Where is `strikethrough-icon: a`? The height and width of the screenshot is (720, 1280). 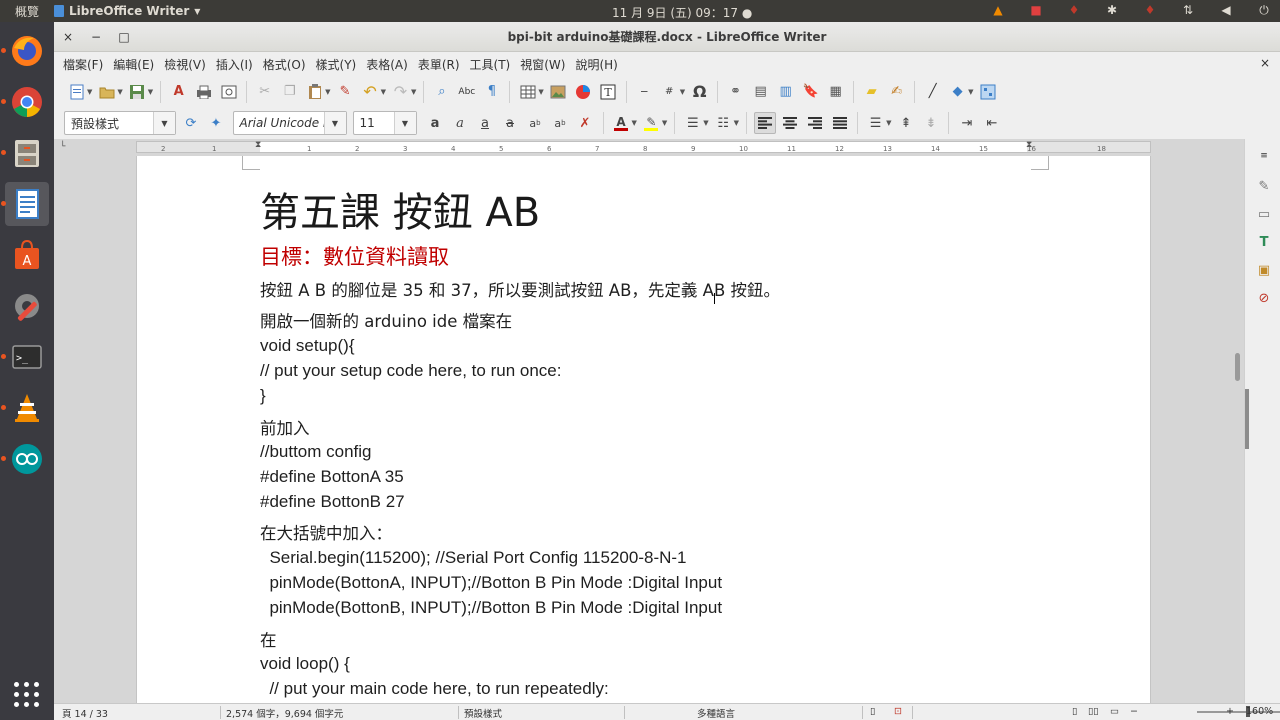 strikethrough-icon: a is located at coordinates (510, 123).